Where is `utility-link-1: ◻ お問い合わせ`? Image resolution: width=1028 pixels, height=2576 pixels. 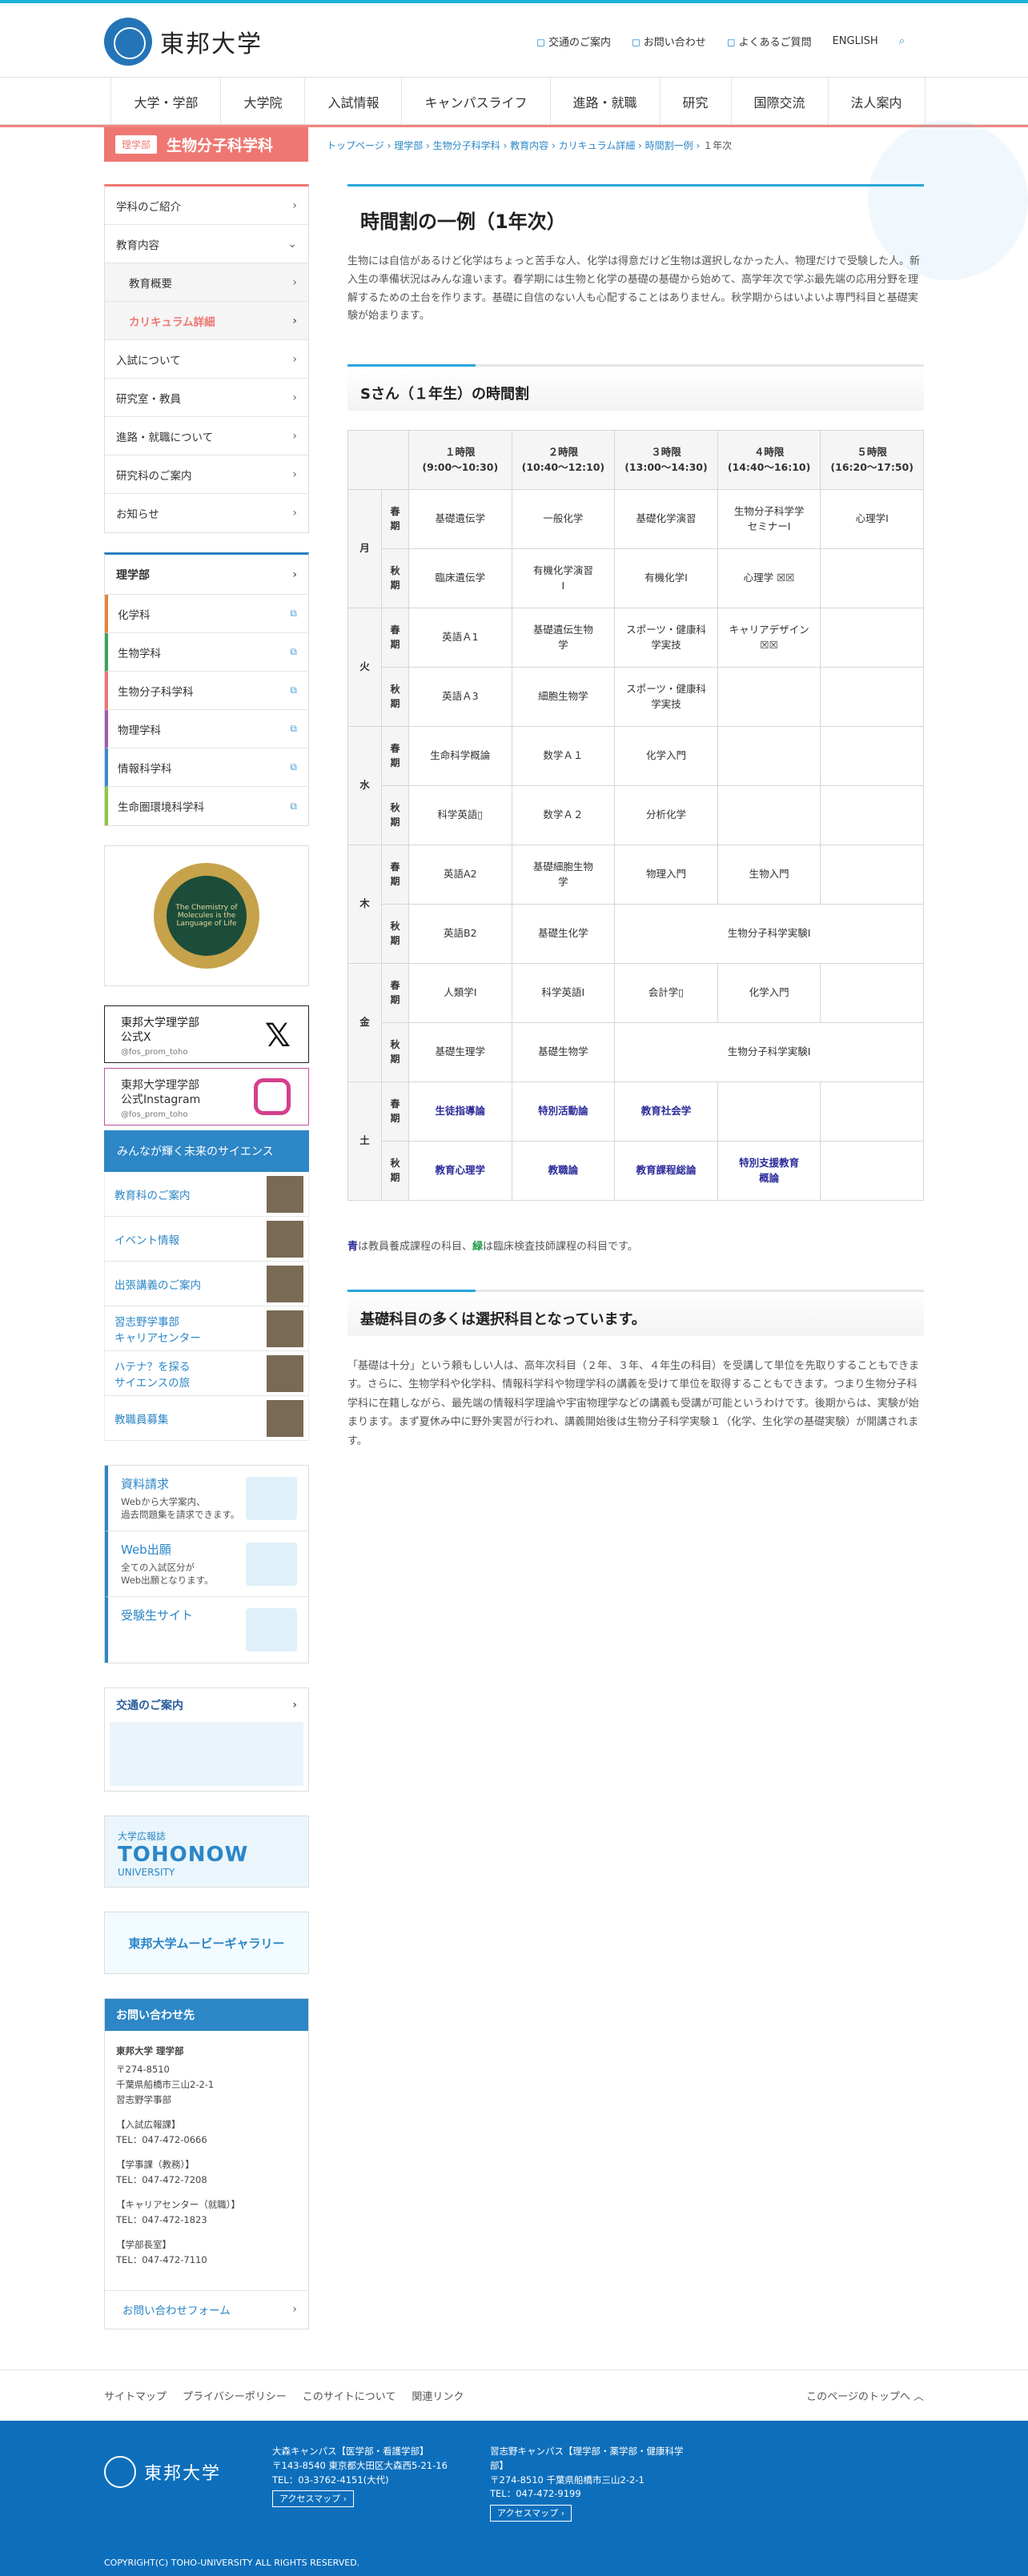
utility-link-1: ◻ お問い合わせ is located at coordinates (669, 41).